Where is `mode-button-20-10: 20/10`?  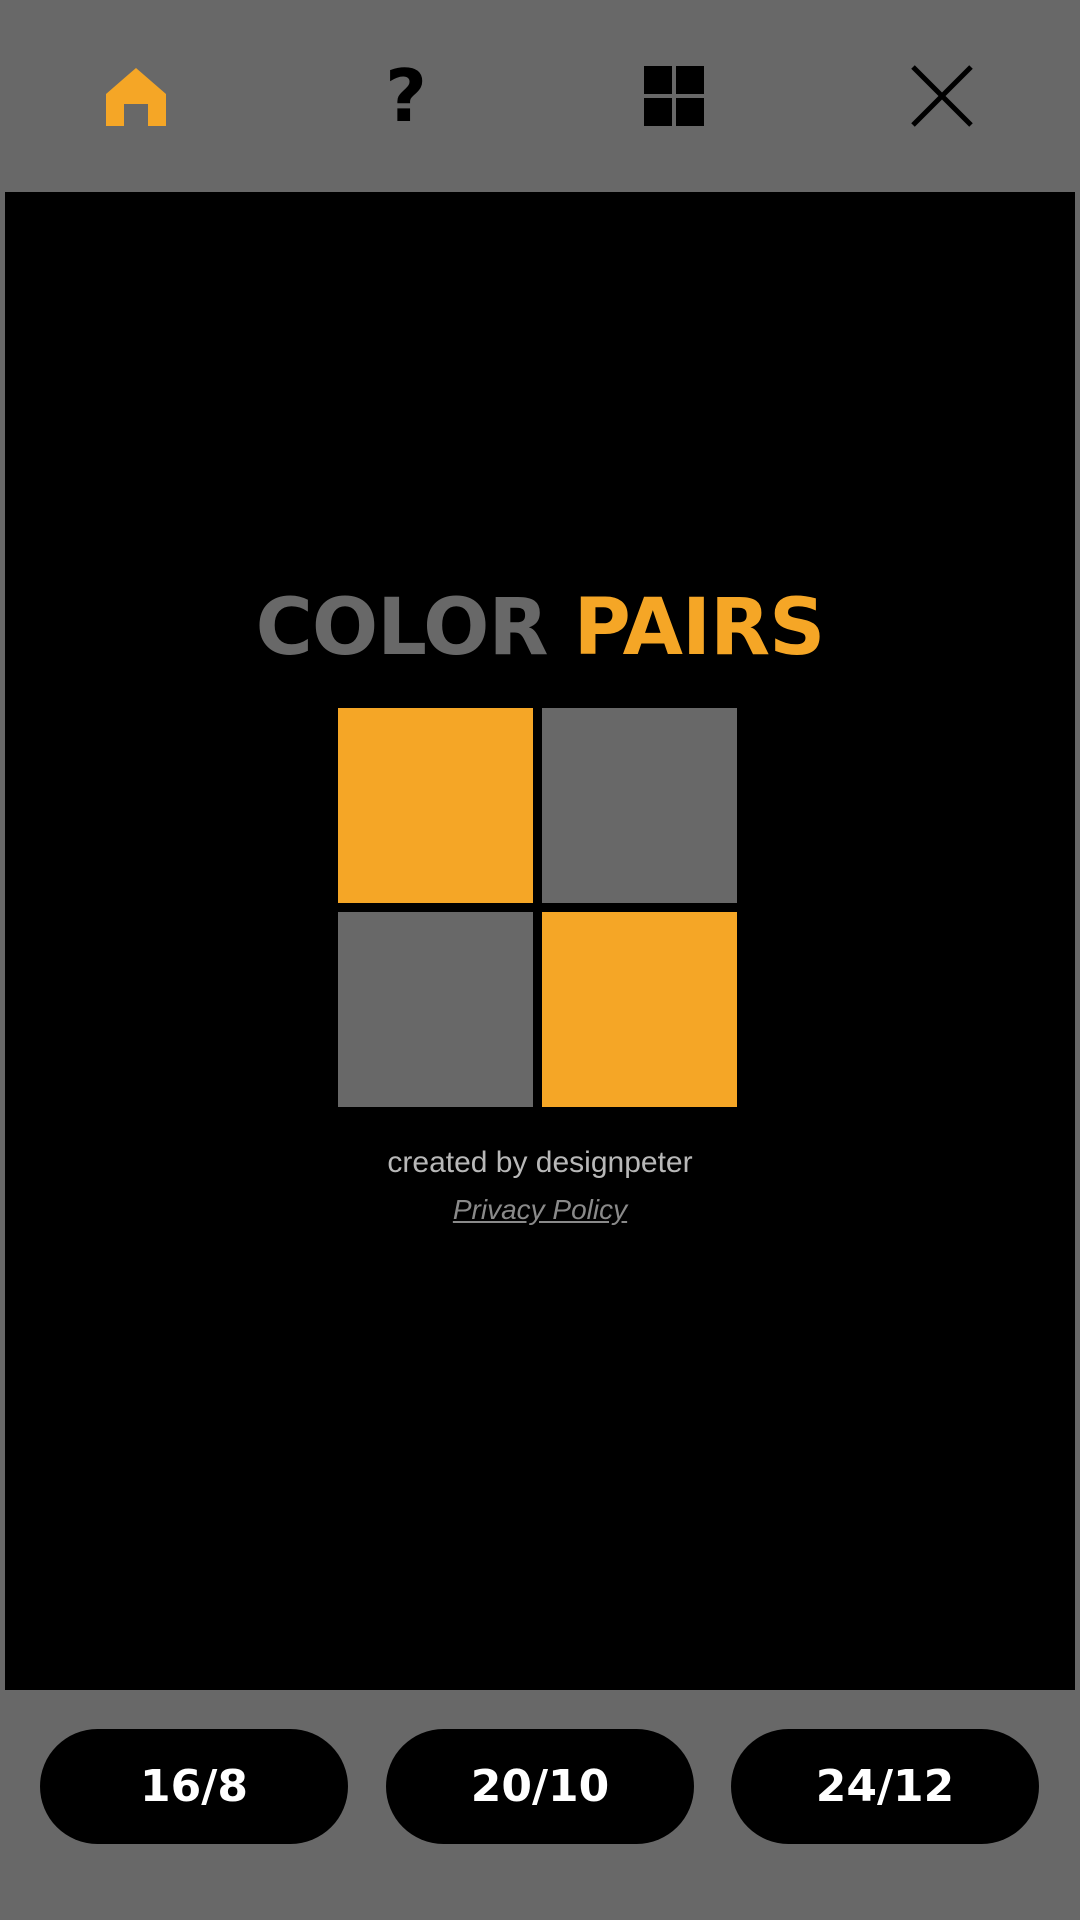
mode-button-20-10: 20/10 is located at coordinates (540, 1786).